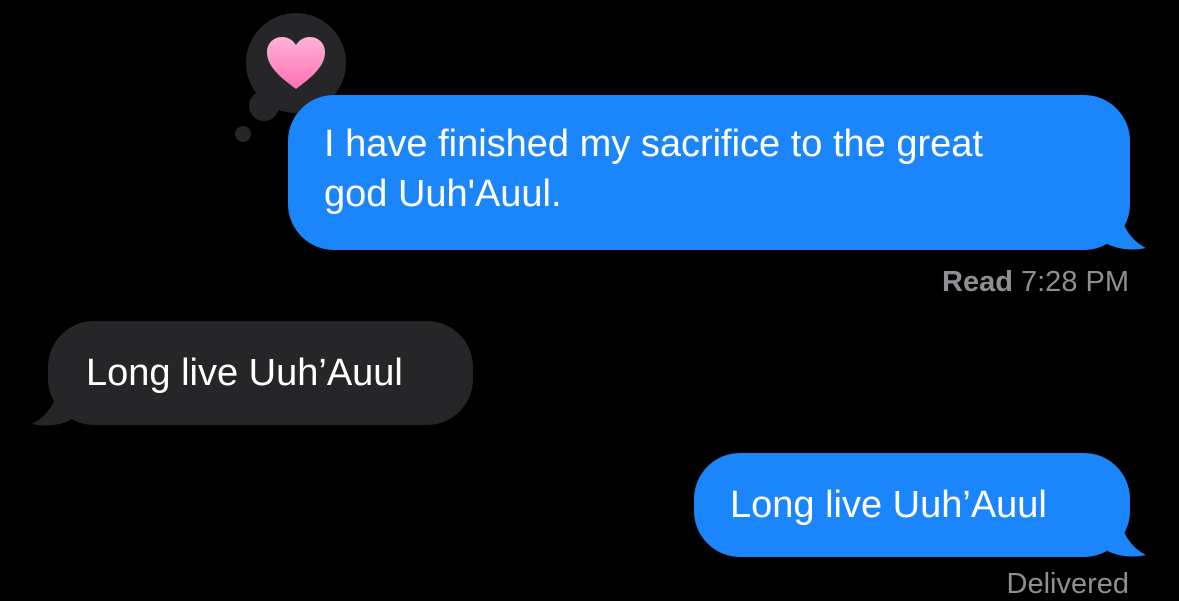 This screenshot has width=1179, height=601. Describe the element at coordinates (243, 134) in the screenshot. I see `tapback-dot-small` at that location.